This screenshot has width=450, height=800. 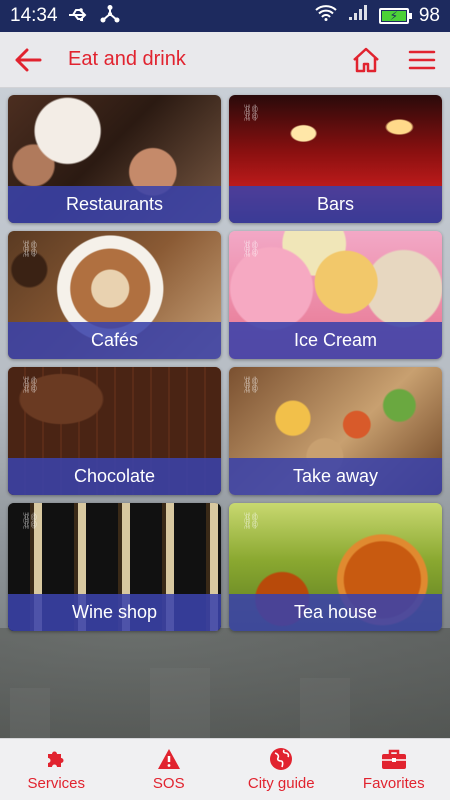 What do you see at coordinates (335, 340) in the screenshot?
I see `tile-label: Ice Cream` at bounding box center [335, 340].